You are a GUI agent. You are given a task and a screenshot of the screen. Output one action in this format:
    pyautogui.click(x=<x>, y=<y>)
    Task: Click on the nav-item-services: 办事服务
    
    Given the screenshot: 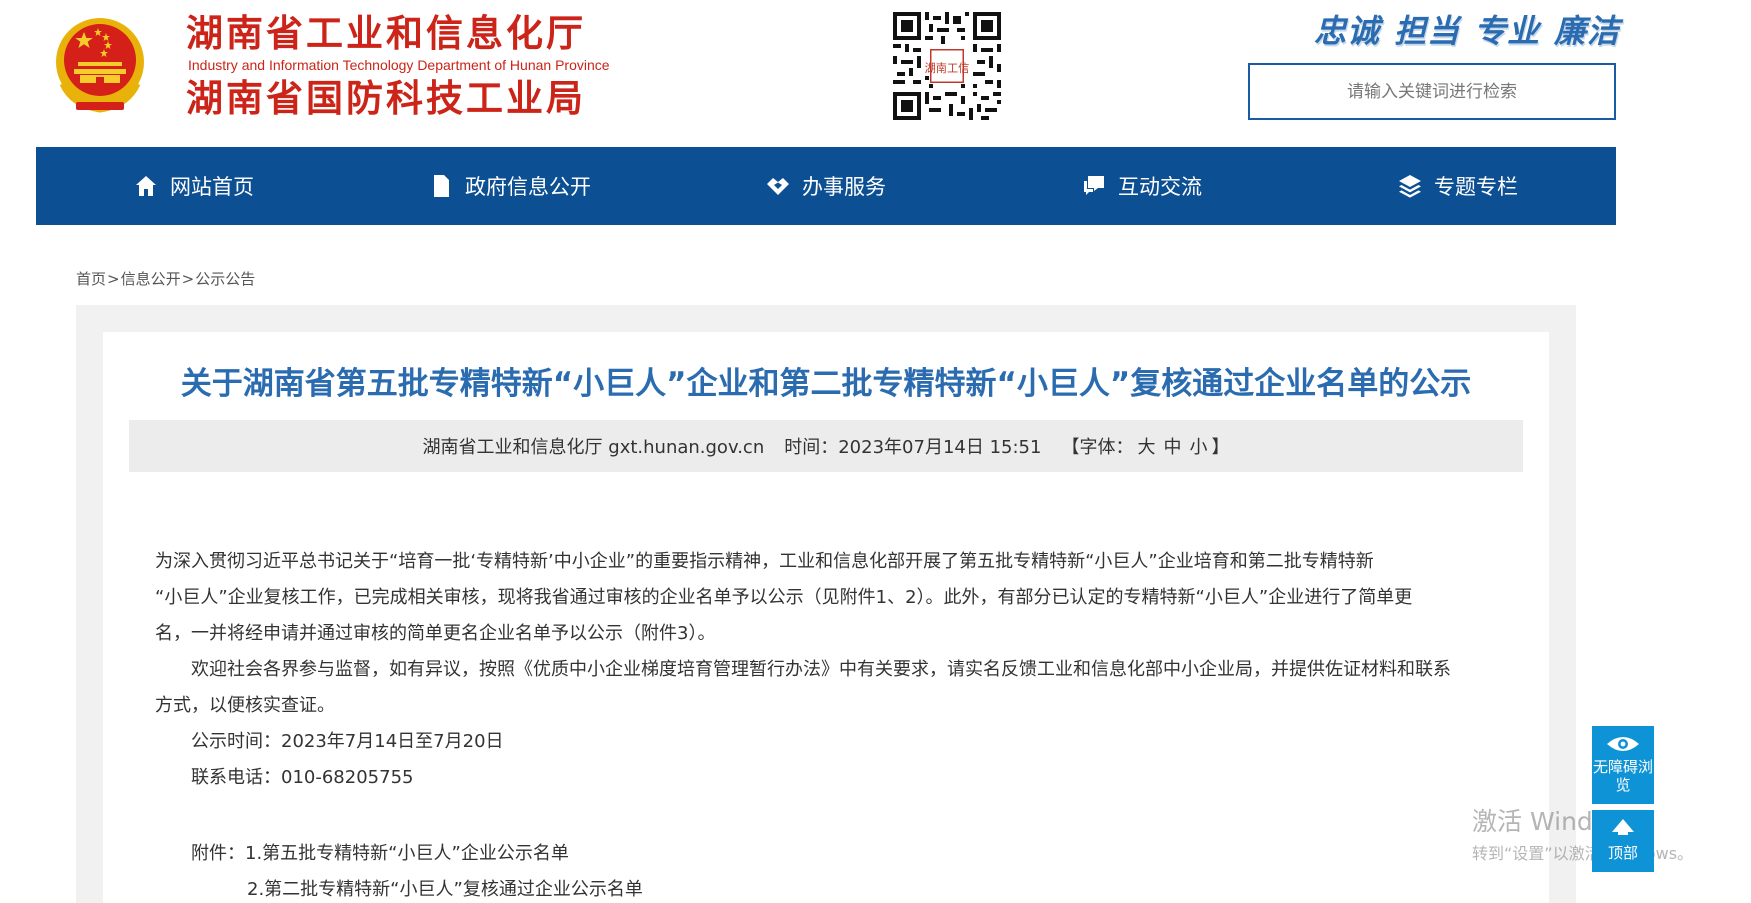 What is the action you would take?
    pyautogui.click(x=826, y=186)
    